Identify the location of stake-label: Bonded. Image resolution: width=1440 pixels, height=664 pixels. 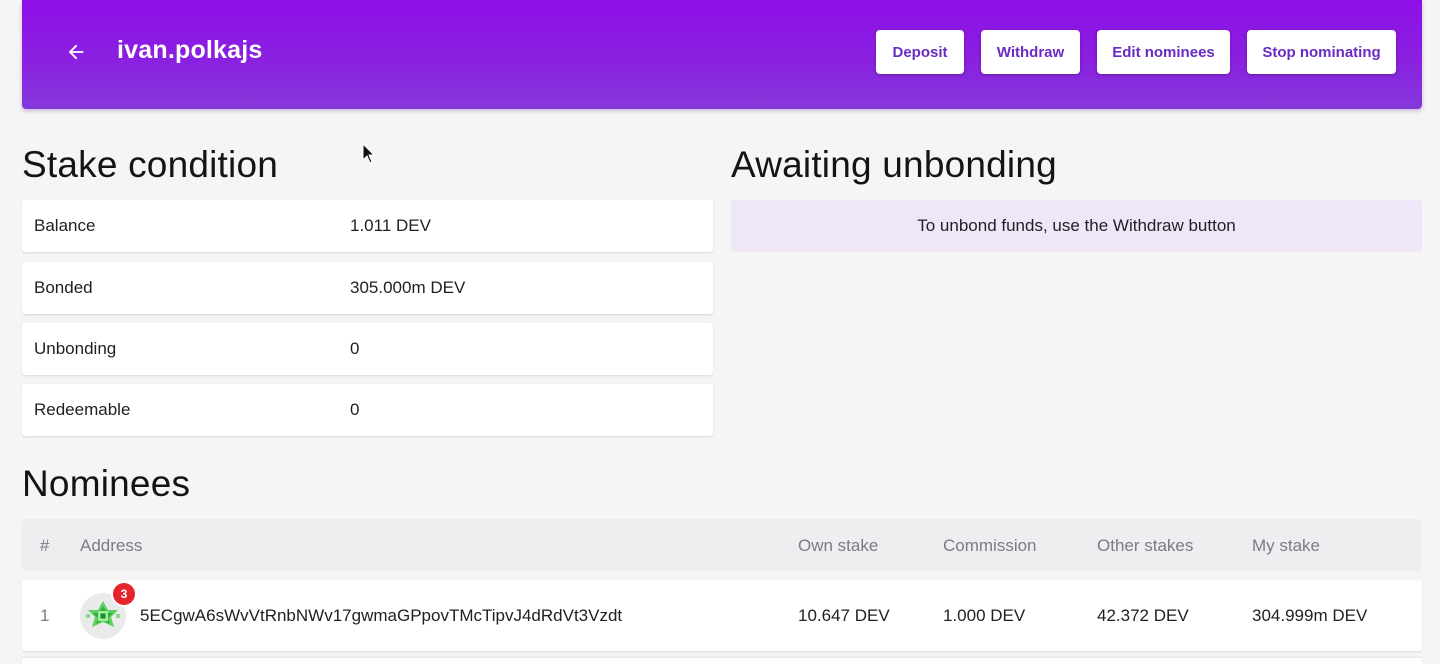
(63, 287).